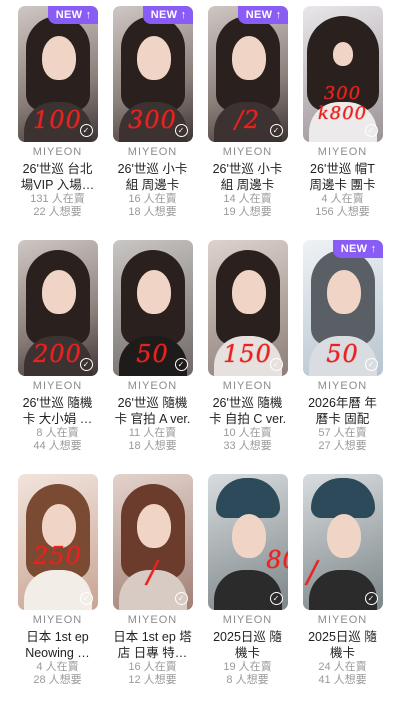 This screenshot has height=708, width=400. I want to click on wanted-count: 19 人想要, so click(247, 212).